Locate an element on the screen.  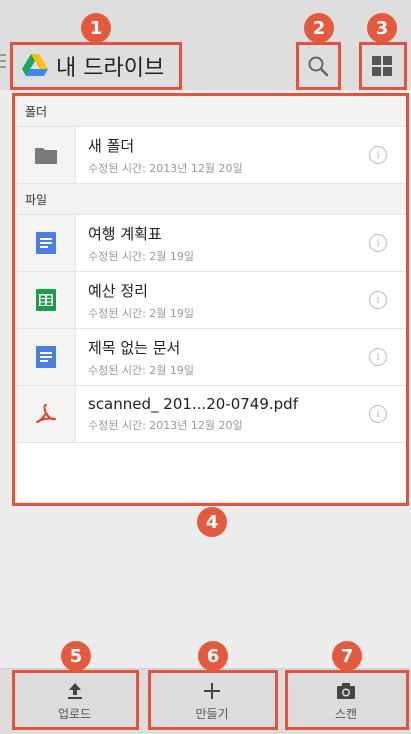
callout-badge-3: 3 is located at coordinates (382, 28).